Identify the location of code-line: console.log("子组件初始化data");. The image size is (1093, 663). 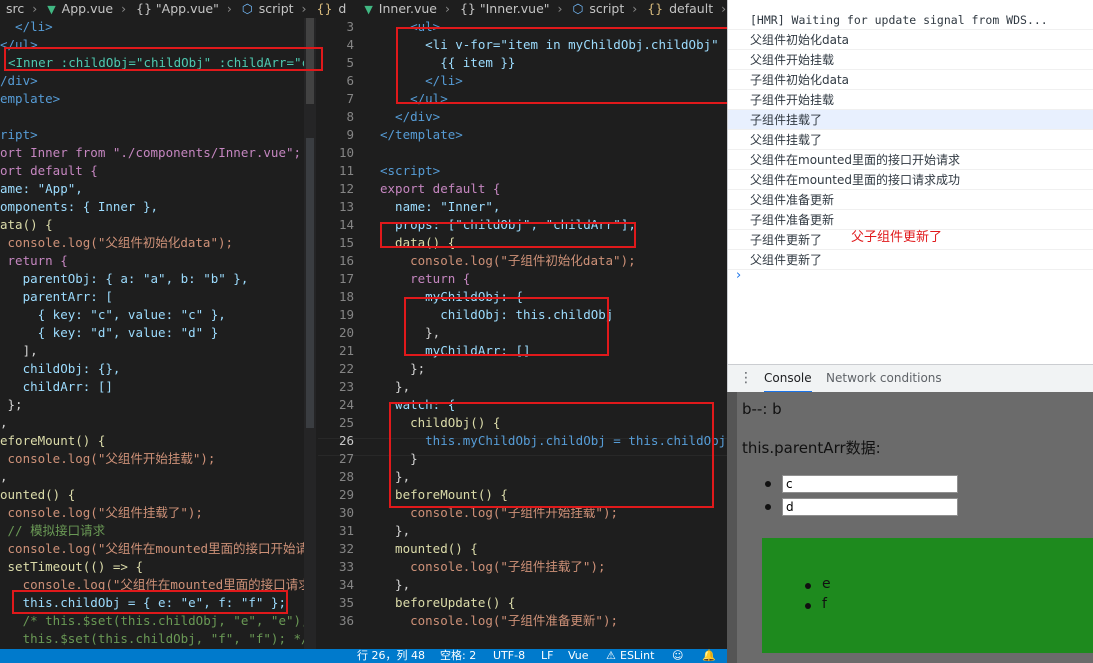
(508, 260).